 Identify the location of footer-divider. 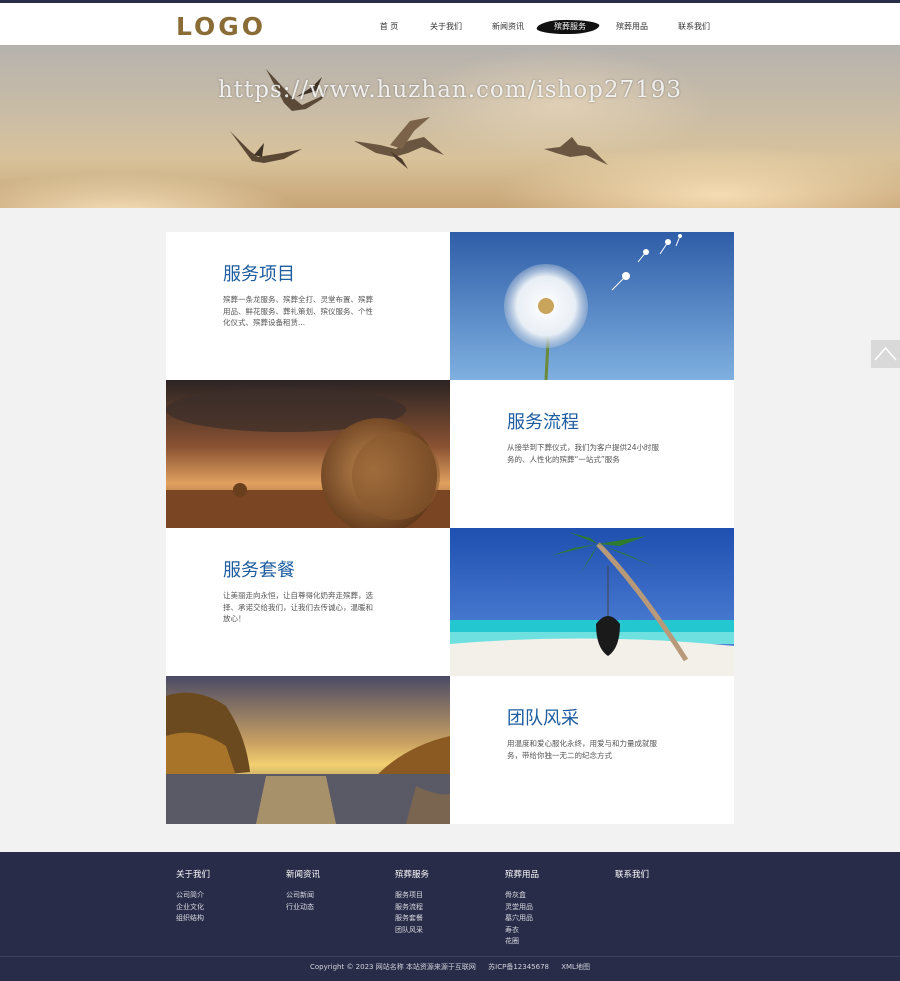
(450, 956).